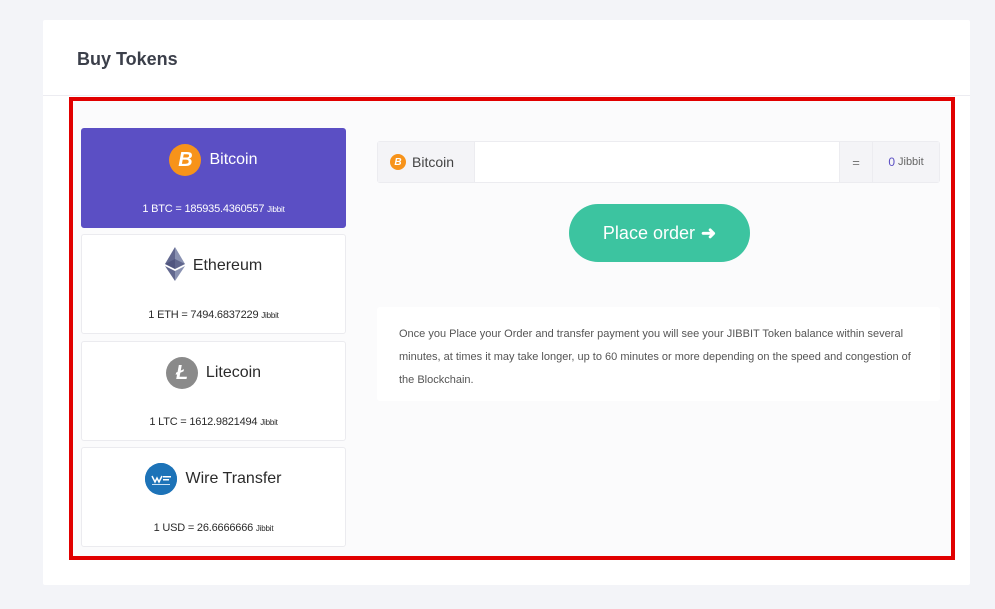  What do you see at coordinates (213, 209) in the screenshot?
I see `coin-rate: 1 BTC = 185935.4360557 Jibbit` at bounding box center [213, 209].